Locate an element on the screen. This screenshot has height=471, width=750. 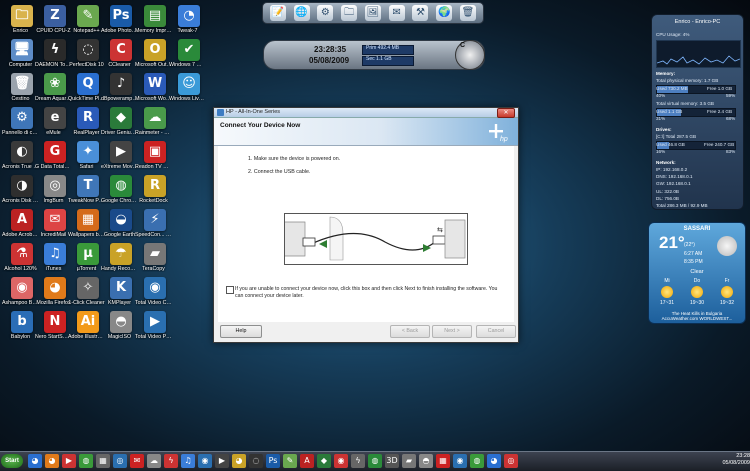
desktop-icon: ◎ ImgBurn is located at coordinates (55, 189).